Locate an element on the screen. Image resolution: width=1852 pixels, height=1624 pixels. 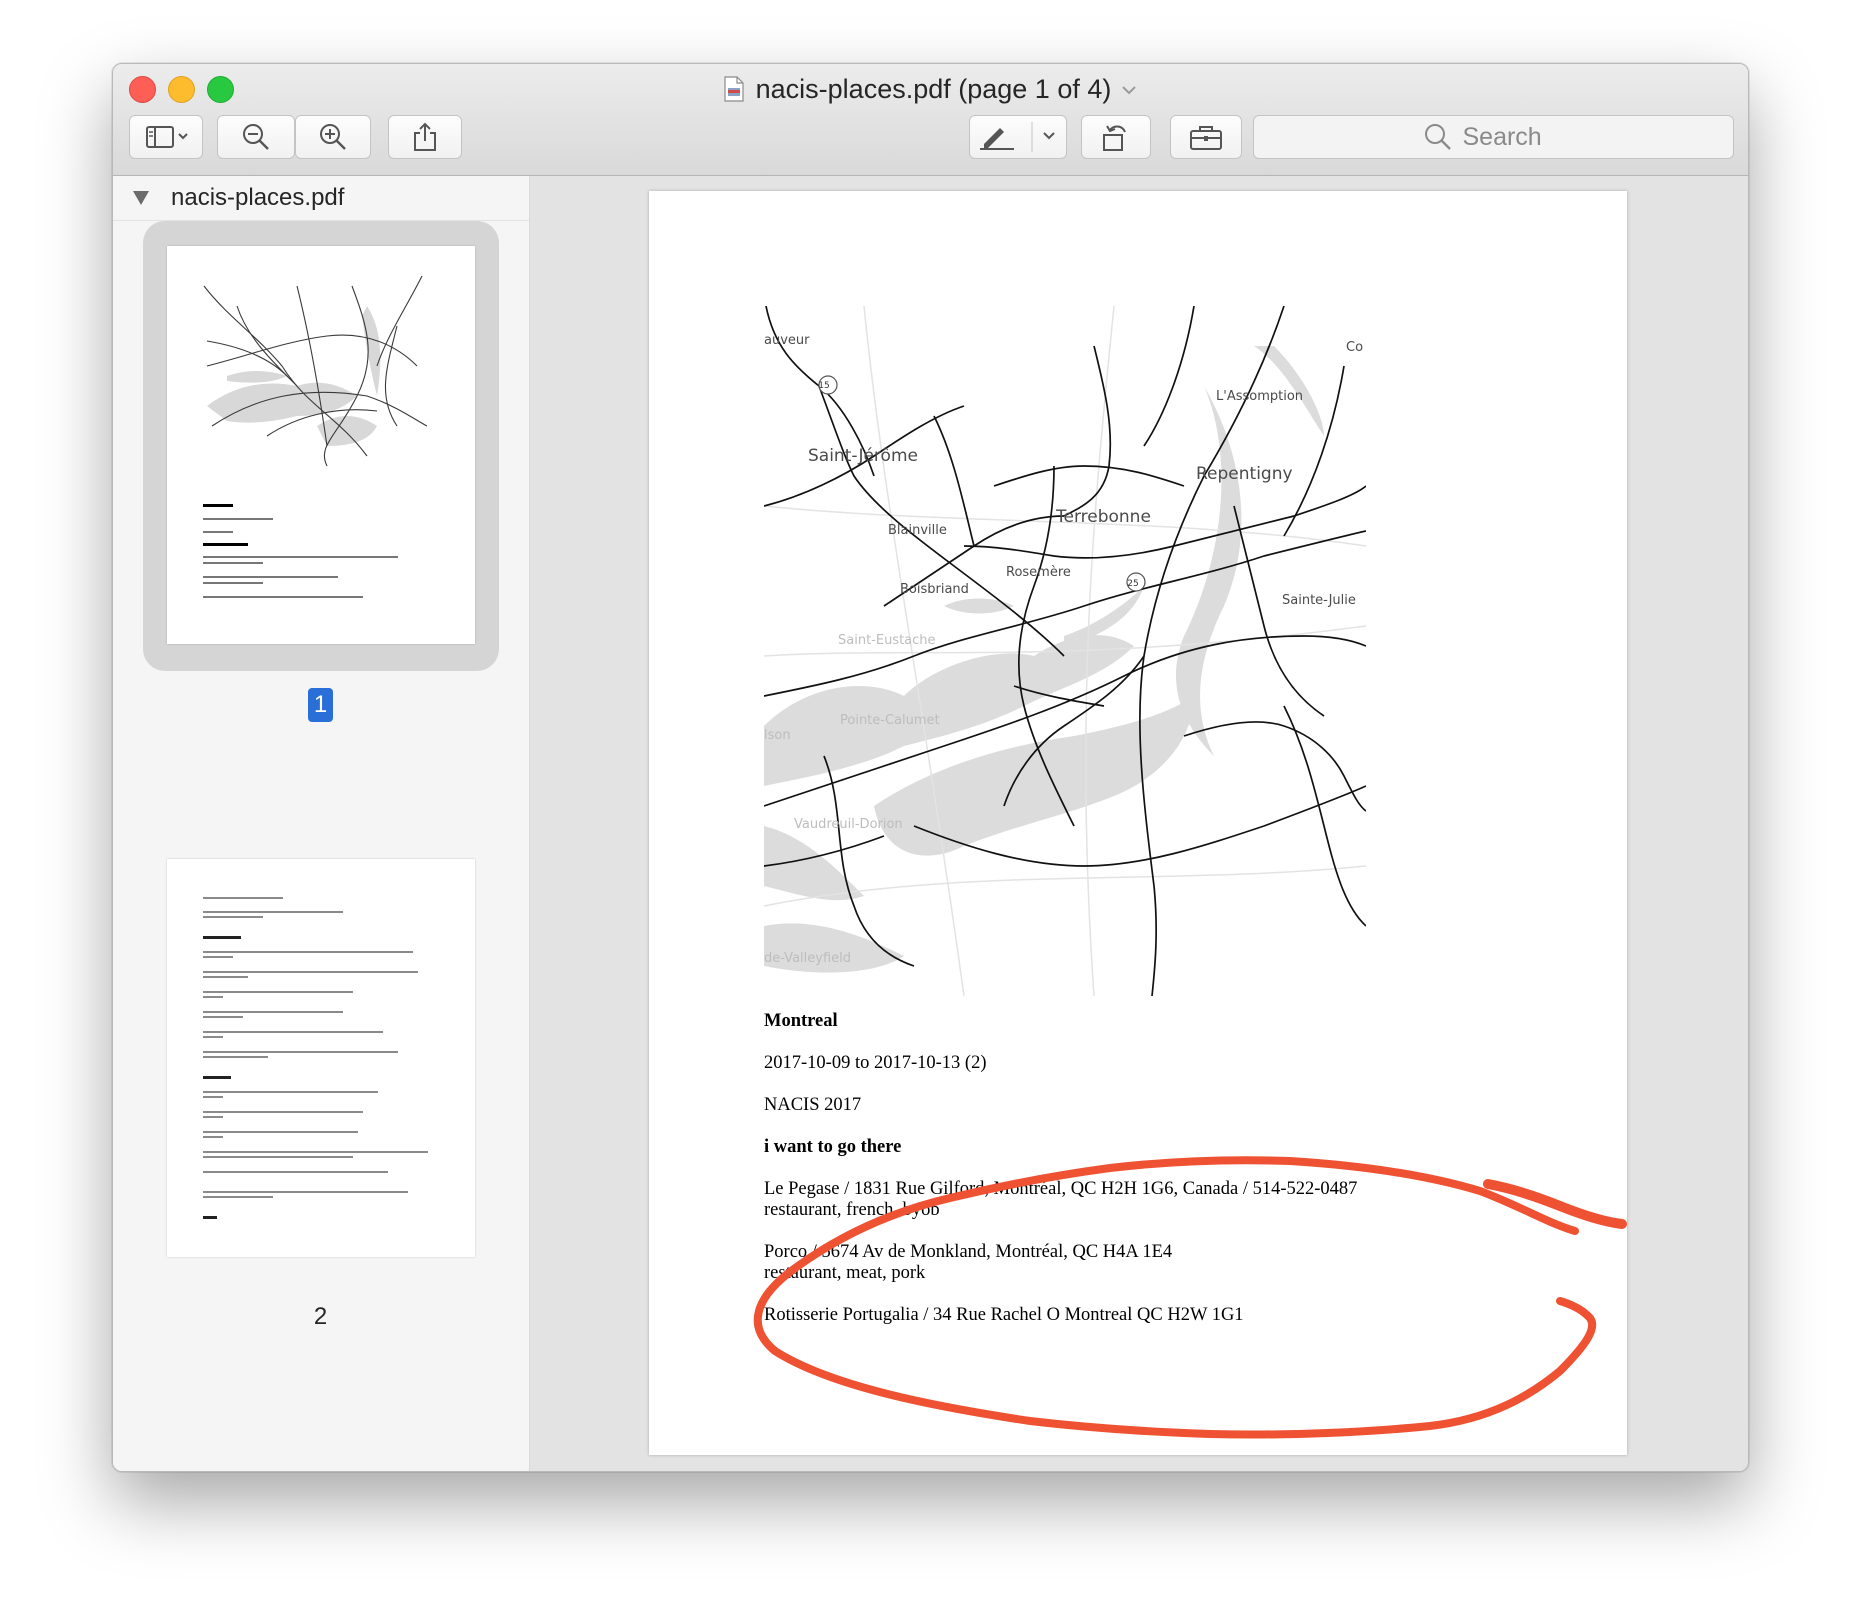
doc-event: NACIS 2017 is located at coordinates (813, 1105).